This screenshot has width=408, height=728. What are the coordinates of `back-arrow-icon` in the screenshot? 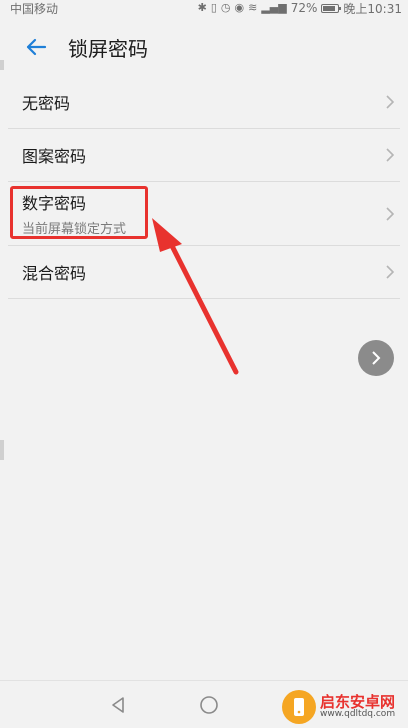 It's located at (36, 47).